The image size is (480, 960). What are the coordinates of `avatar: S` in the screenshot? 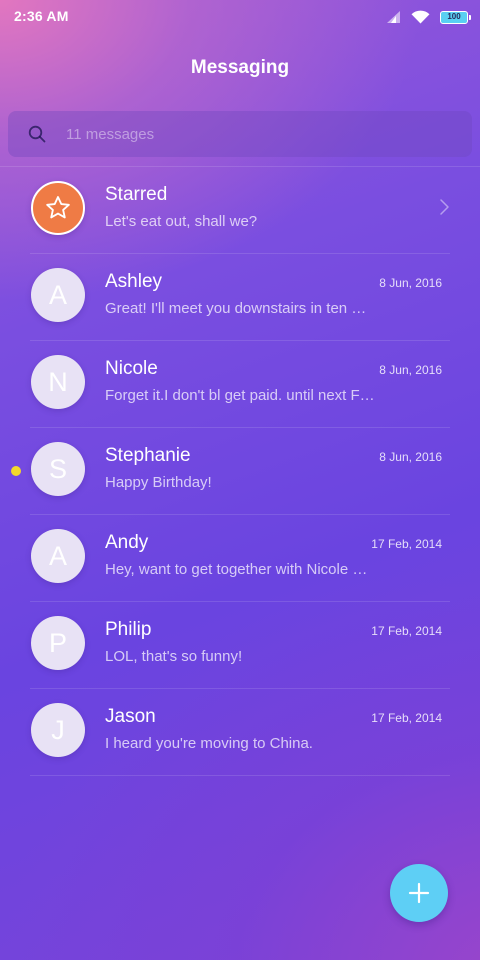 It's located at (58, 469).